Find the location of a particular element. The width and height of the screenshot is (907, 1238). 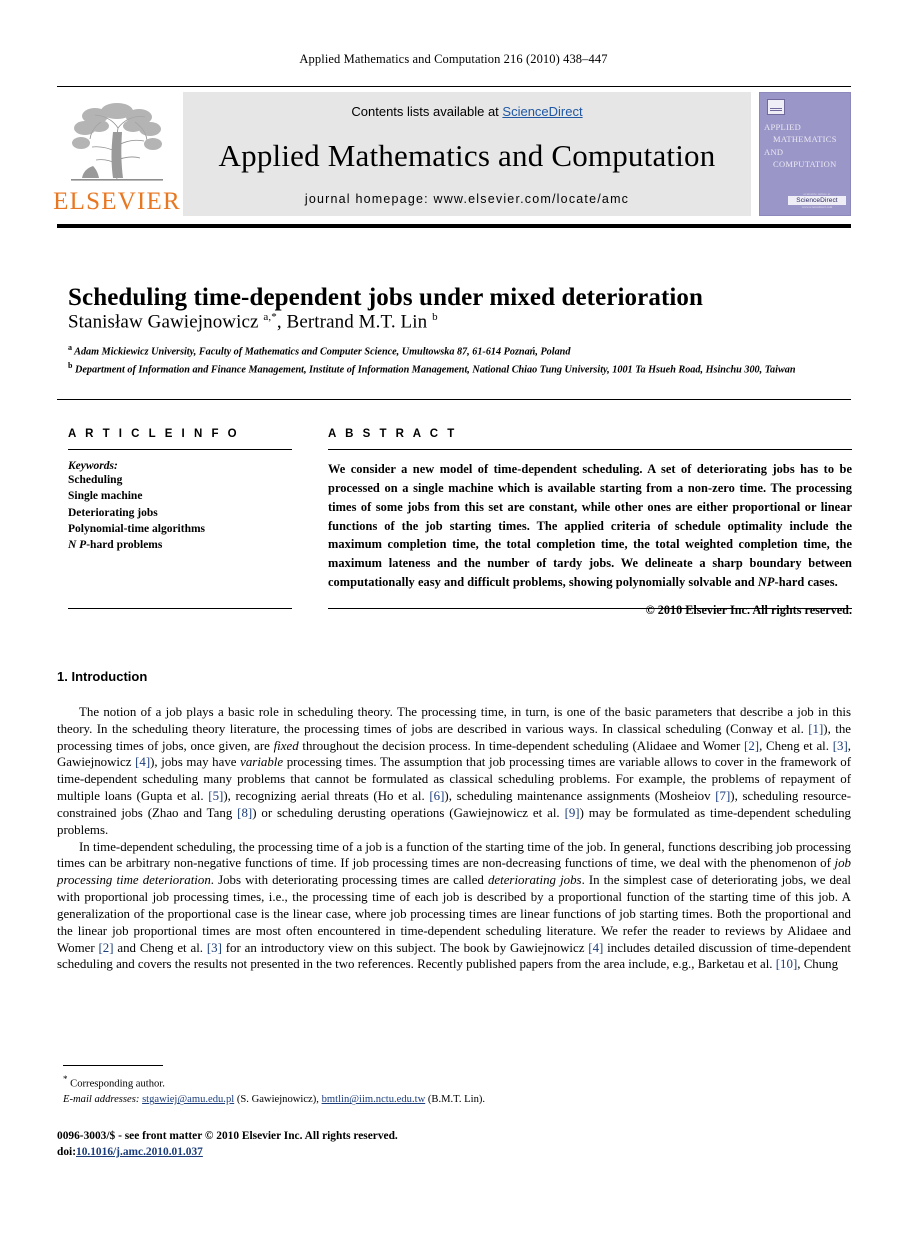

info-bottom-rule is located at coordinates (180, 608).